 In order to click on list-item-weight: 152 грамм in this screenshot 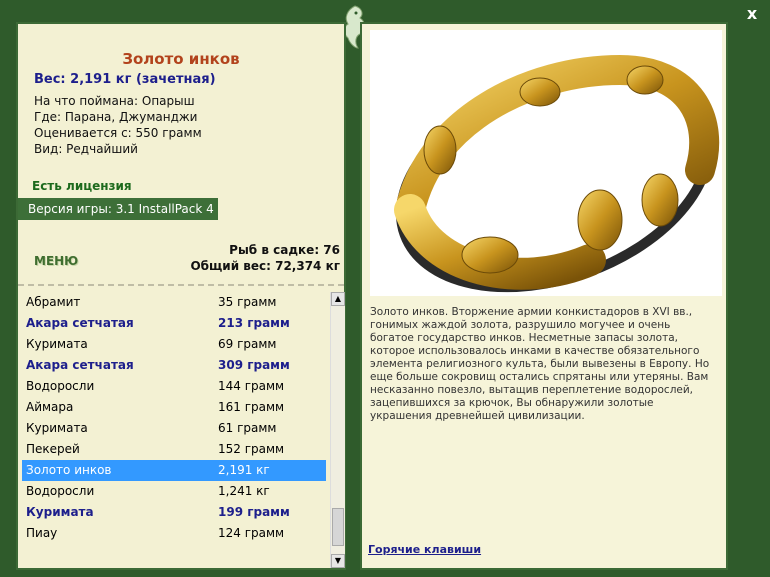, I will do `click(251, 449)`.